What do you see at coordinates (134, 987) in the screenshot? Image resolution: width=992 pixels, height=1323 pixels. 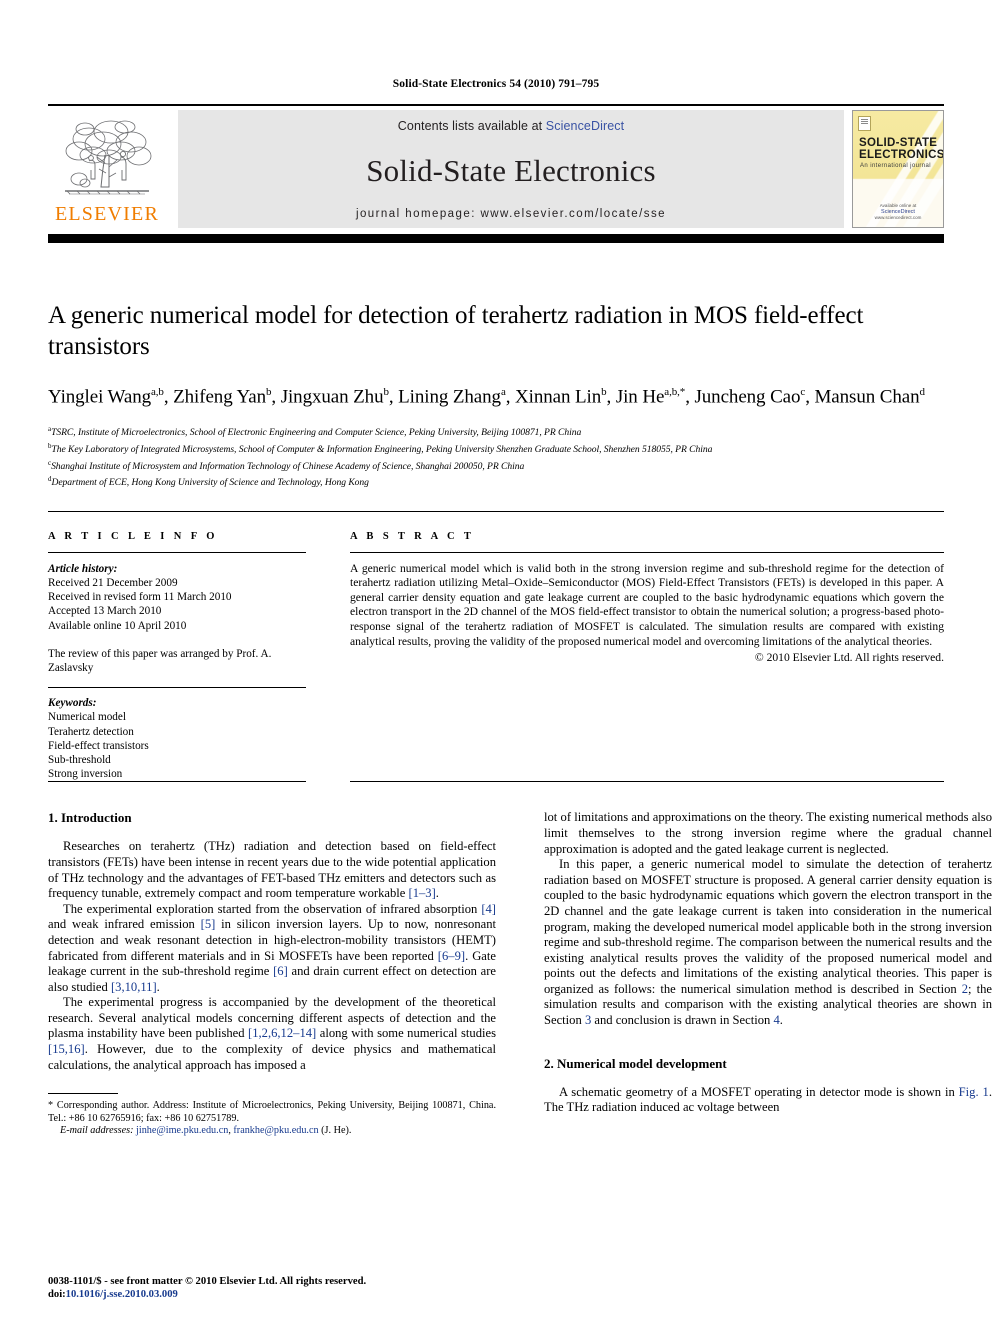 I see `citation-link: [3,10,11]` at bounding box center [134, 987].